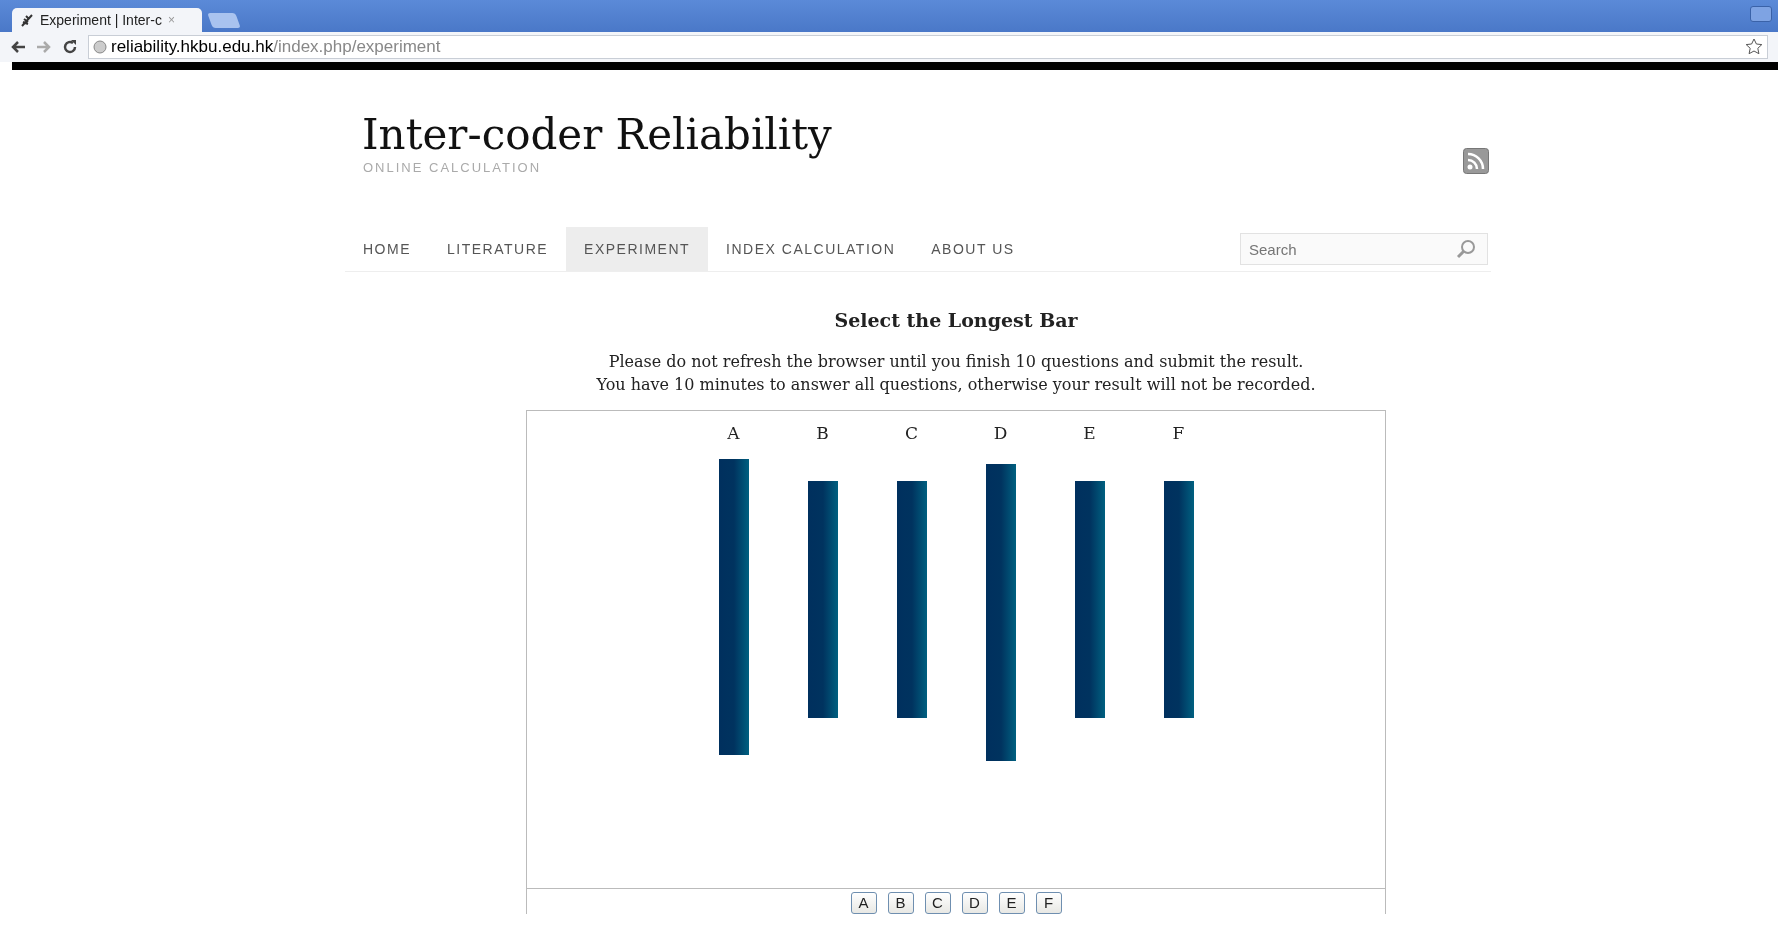  What do you see at coordinates (100, 47) in the screenshot?
I see `globe-icon` at bounding box center [100, 47].